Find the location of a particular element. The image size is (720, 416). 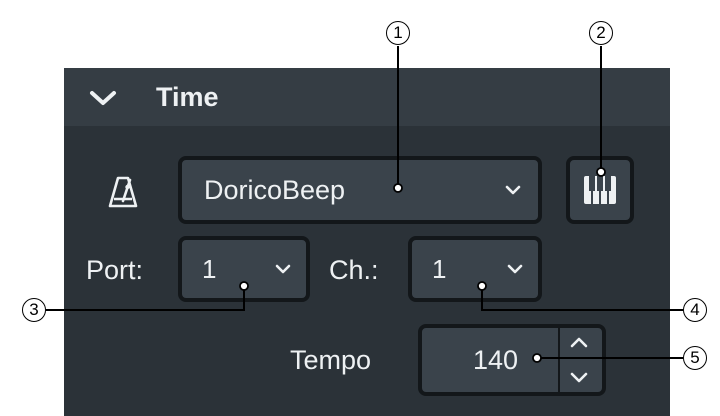

tempo-spinbox: 140 is located at coordinates (512, 360).